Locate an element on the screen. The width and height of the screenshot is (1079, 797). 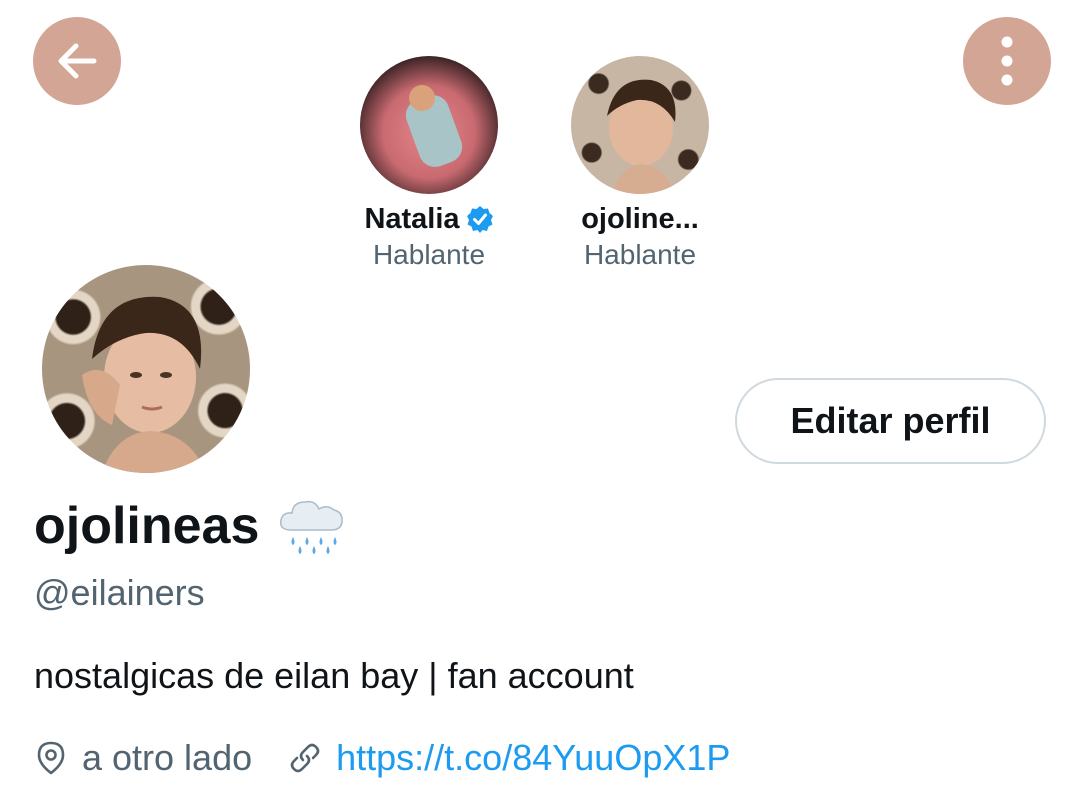
more-vertical-icon is located at coordinates (1007, 61).